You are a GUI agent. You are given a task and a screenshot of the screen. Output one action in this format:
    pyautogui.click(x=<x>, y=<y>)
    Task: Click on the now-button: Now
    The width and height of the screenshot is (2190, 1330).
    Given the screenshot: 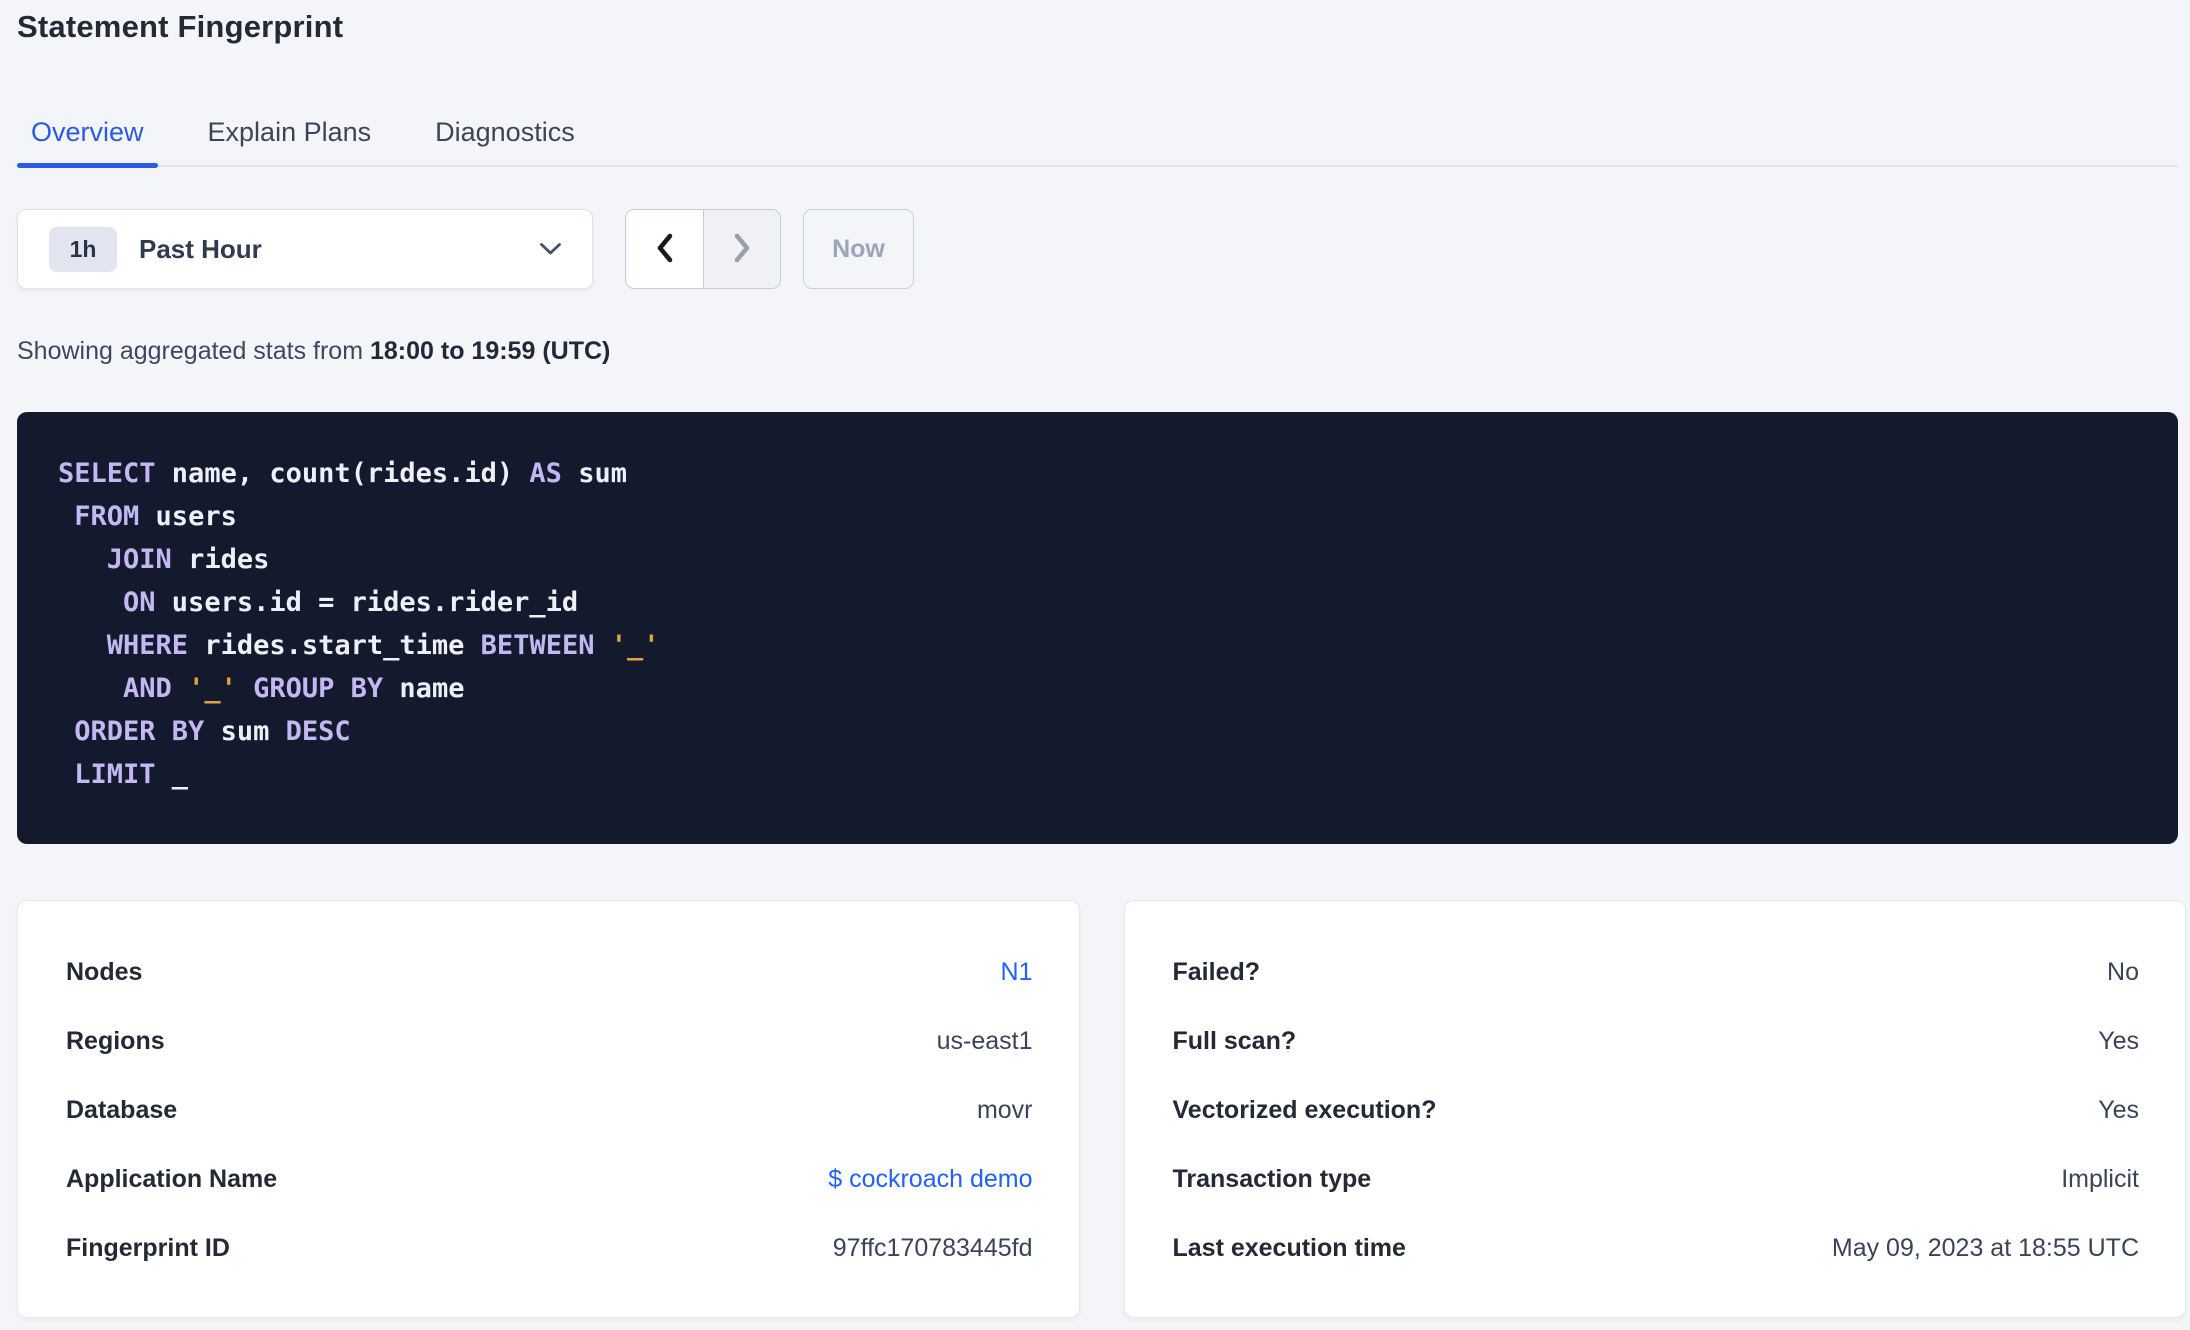 What is the action you would take?
    pyautogui.click(x=858, y=249)
    